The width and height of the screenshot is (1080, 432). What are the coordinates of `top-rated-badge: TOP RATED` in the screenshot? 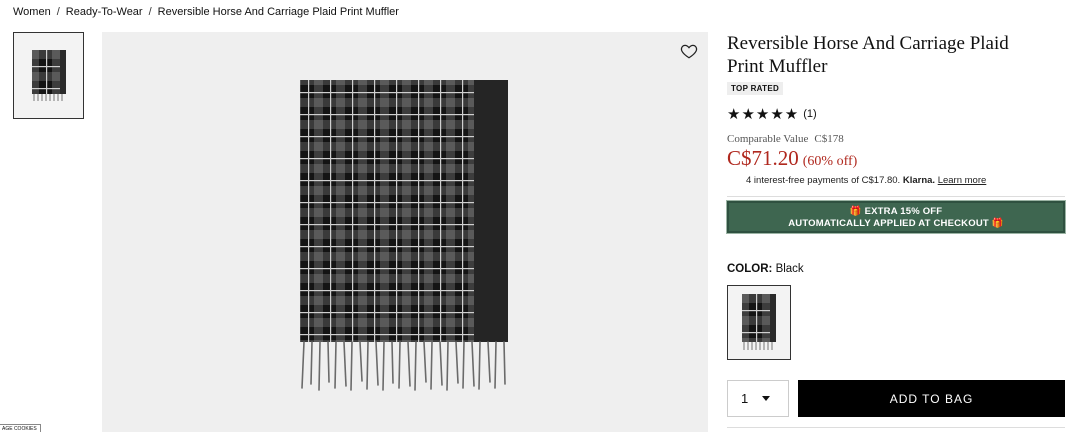 It's located at (755, 88).